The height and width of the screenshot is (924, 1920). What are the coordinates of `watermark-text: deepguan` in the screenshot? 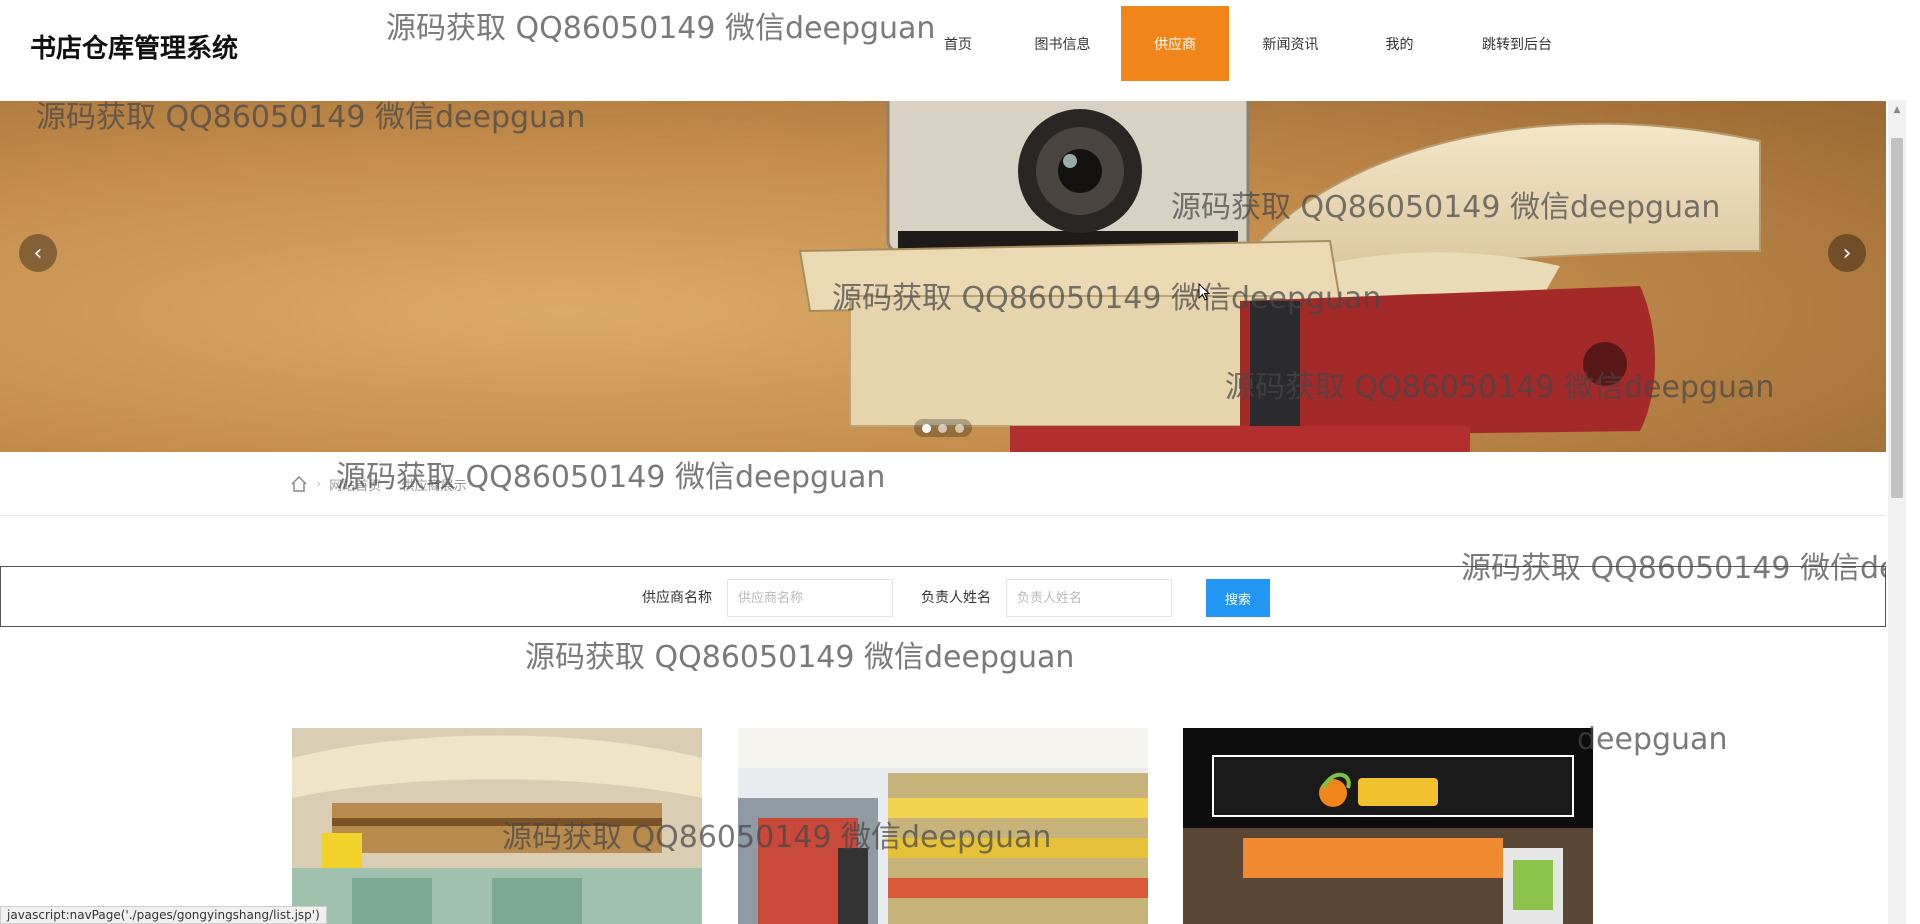 It's located at (1652, 739).